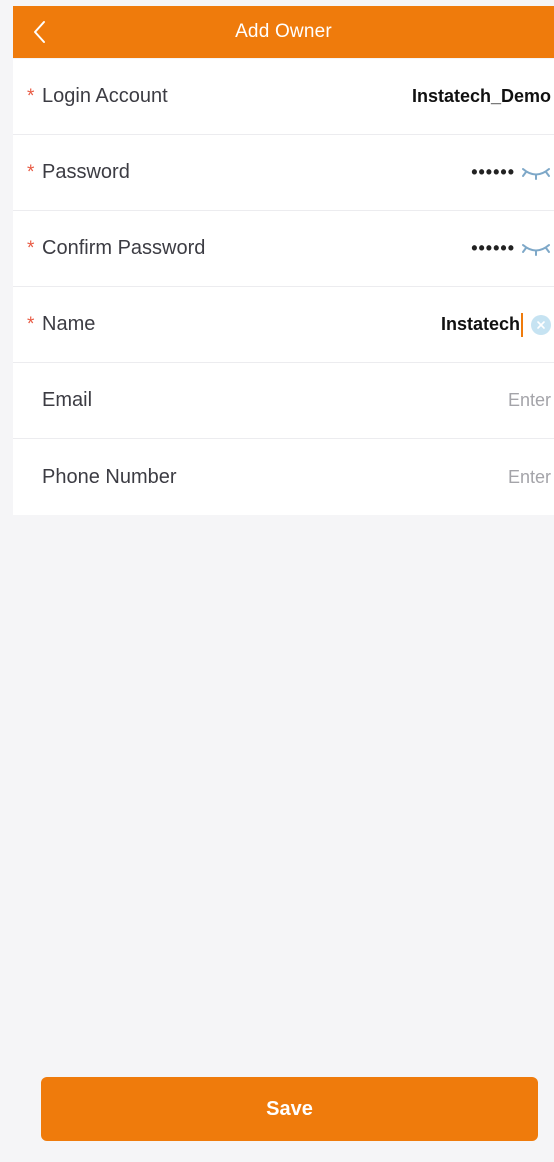  I want to click on save-button: Save, so click(289, 1109).